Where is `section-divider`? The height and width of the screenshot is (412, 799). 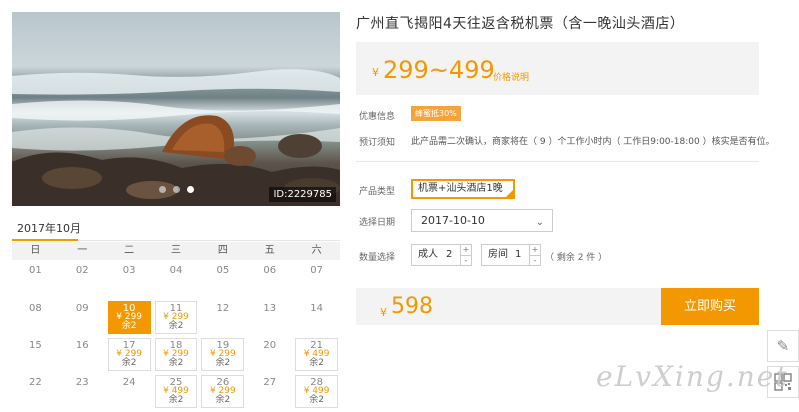
section-divider is located at coordinates (557, 161).